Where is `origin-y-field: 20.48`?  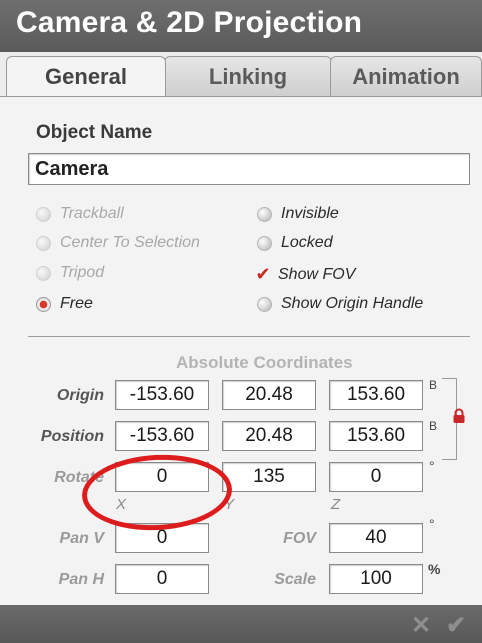
origin-y-field: 20.48 is located at coordinates (269, 395).